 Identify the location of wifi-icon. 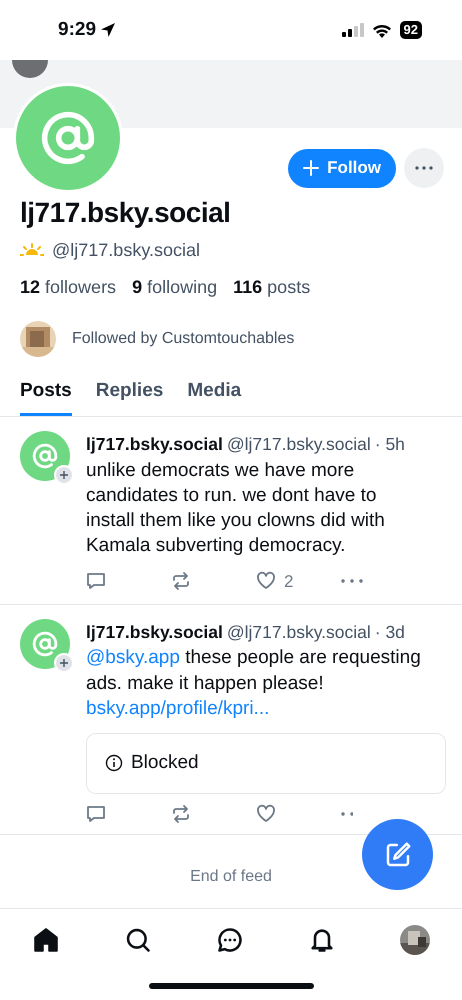
(382, 30).